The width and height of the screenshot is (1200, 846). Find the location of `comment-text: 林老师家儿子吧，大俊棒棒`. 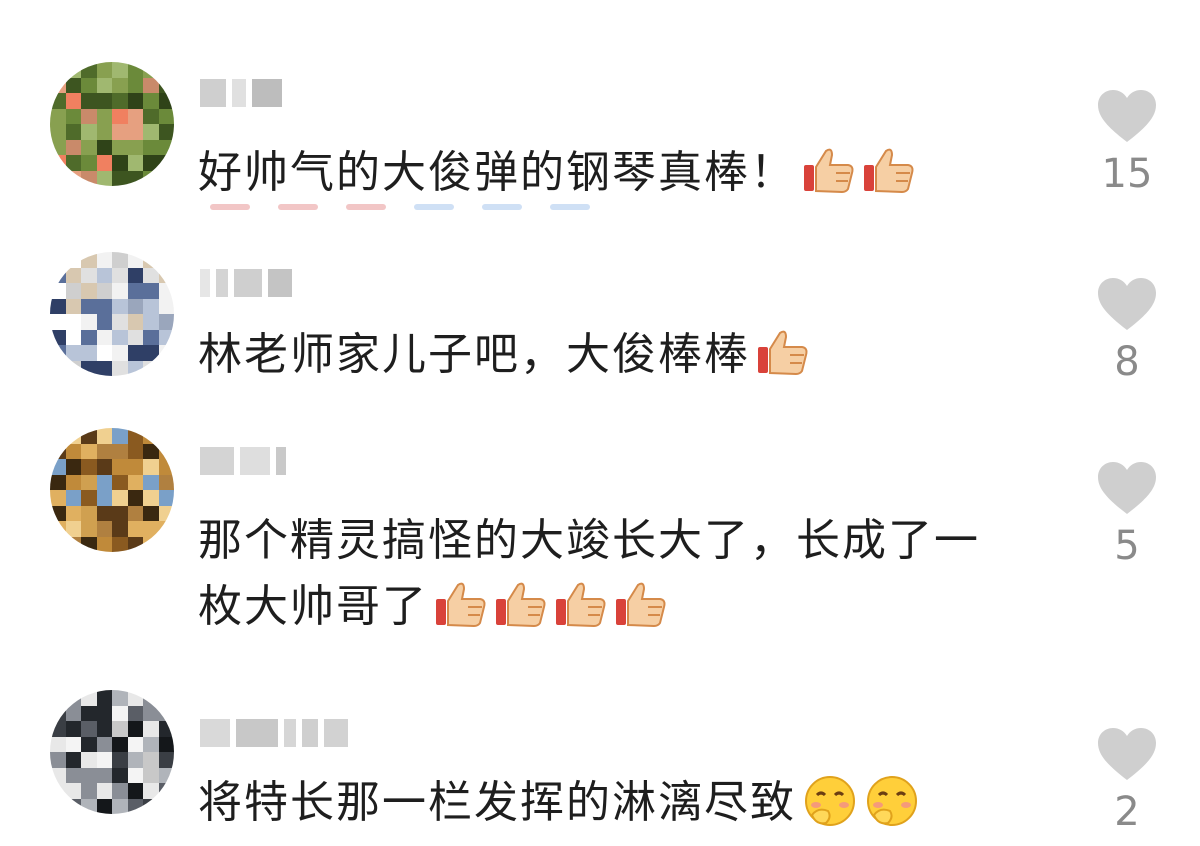

comment-text: 林老师家儿子吧，大俊棒棒 is located at coordinates (638, 355).